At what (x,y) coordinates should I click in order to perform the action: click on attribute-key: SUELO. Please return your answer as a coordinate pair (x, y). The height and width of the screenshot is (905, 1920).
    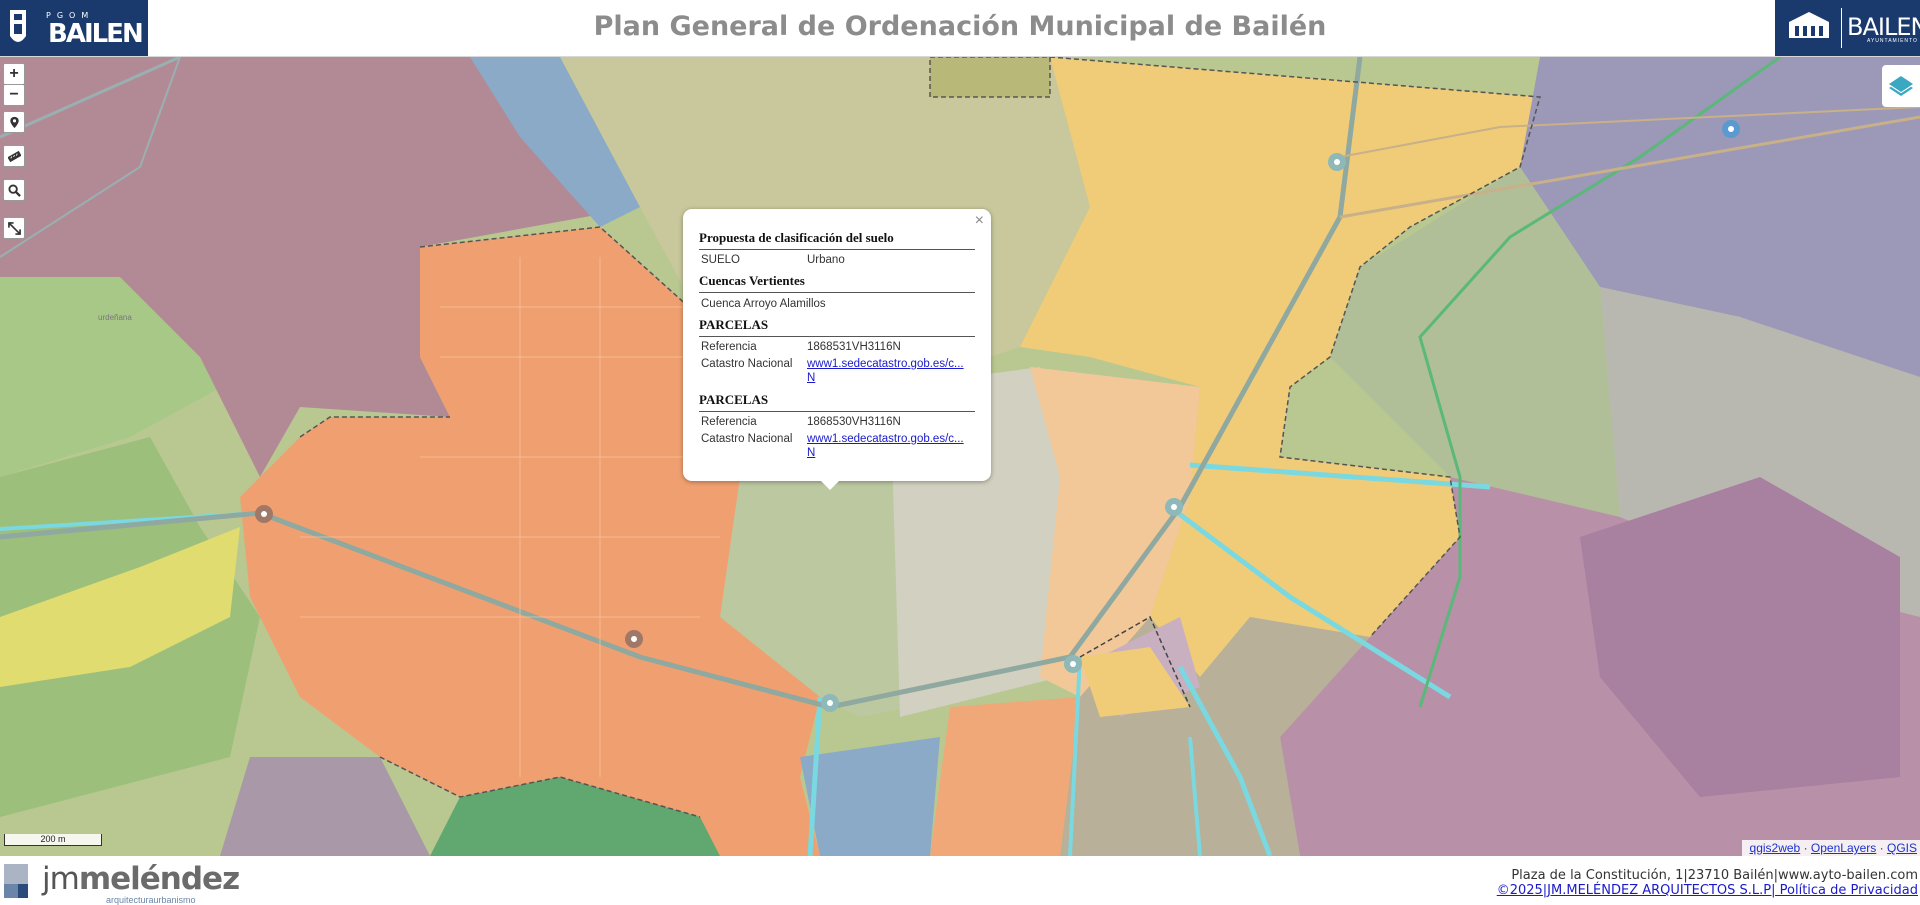
    Looking at the image, I should click on (720, 260).